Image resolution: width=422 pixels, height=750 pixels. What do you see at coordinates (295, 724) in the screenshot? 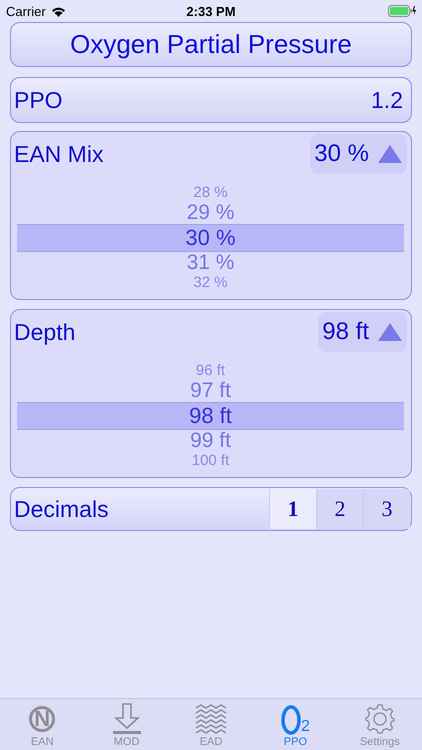
I see `tab: 2 PPO` at bounding box center [295, 724].